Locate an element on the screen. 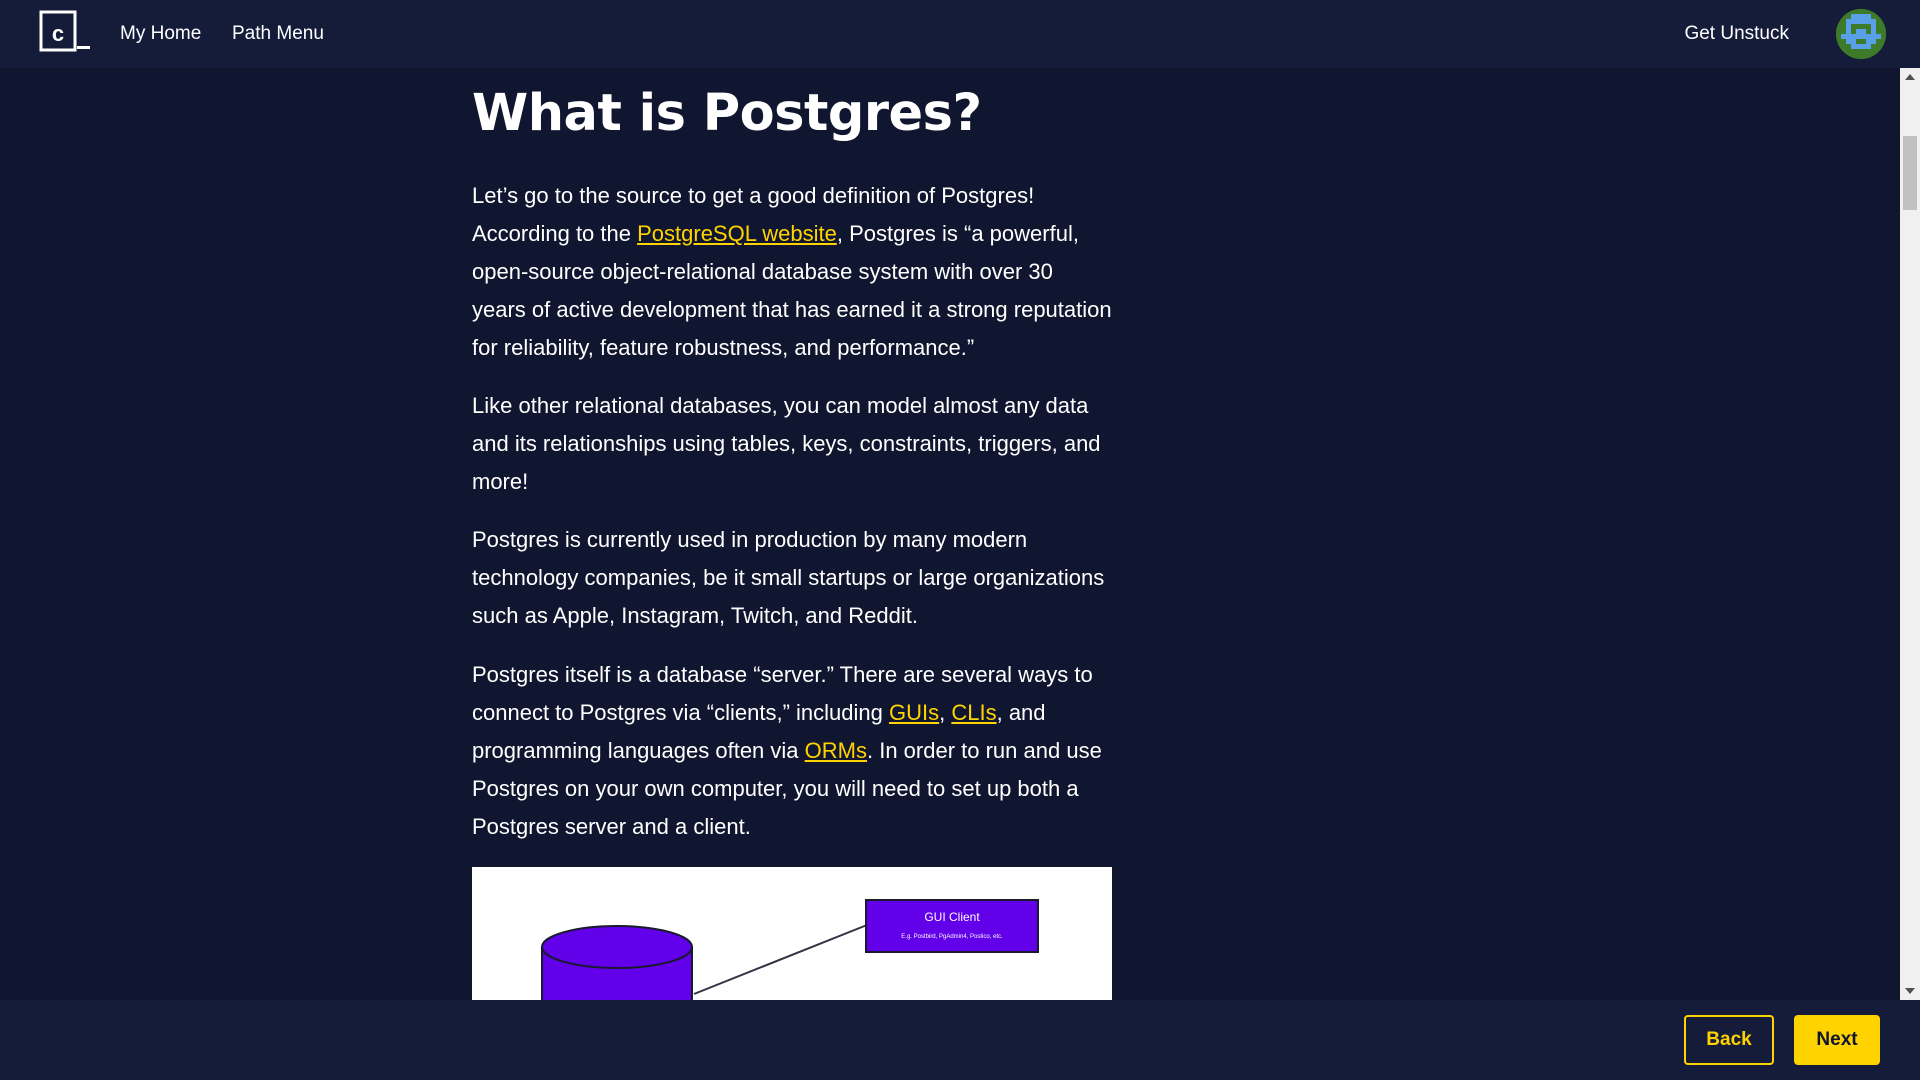 This screenshot has width=1920, height=1080. user-avatar is located at coordinates (1861, 34).